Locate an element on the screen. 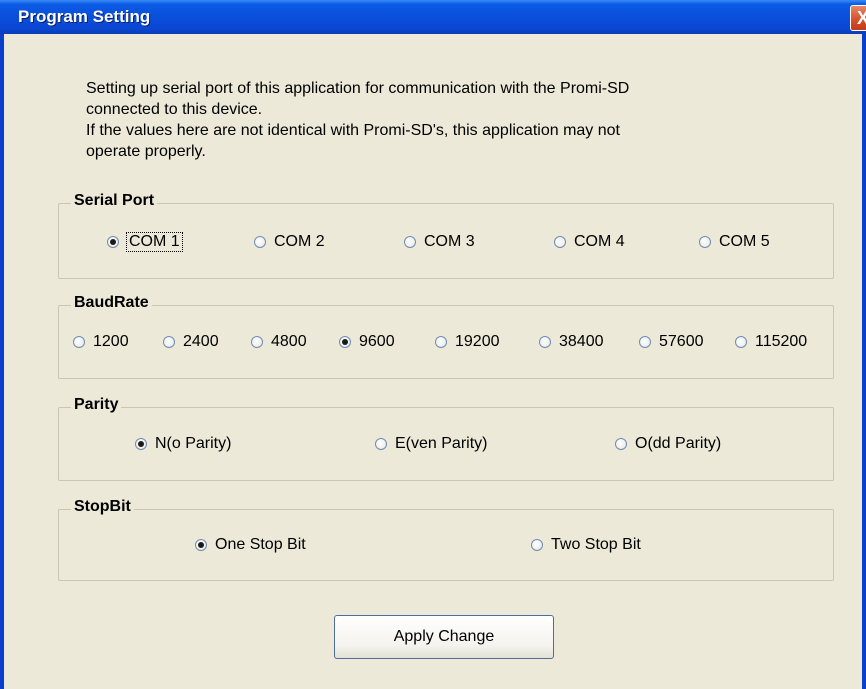 The image size is (866, 689). stop-bit-group: StopBit One Stop Bit Two Stop Bit is located at coordinates (446, 539).